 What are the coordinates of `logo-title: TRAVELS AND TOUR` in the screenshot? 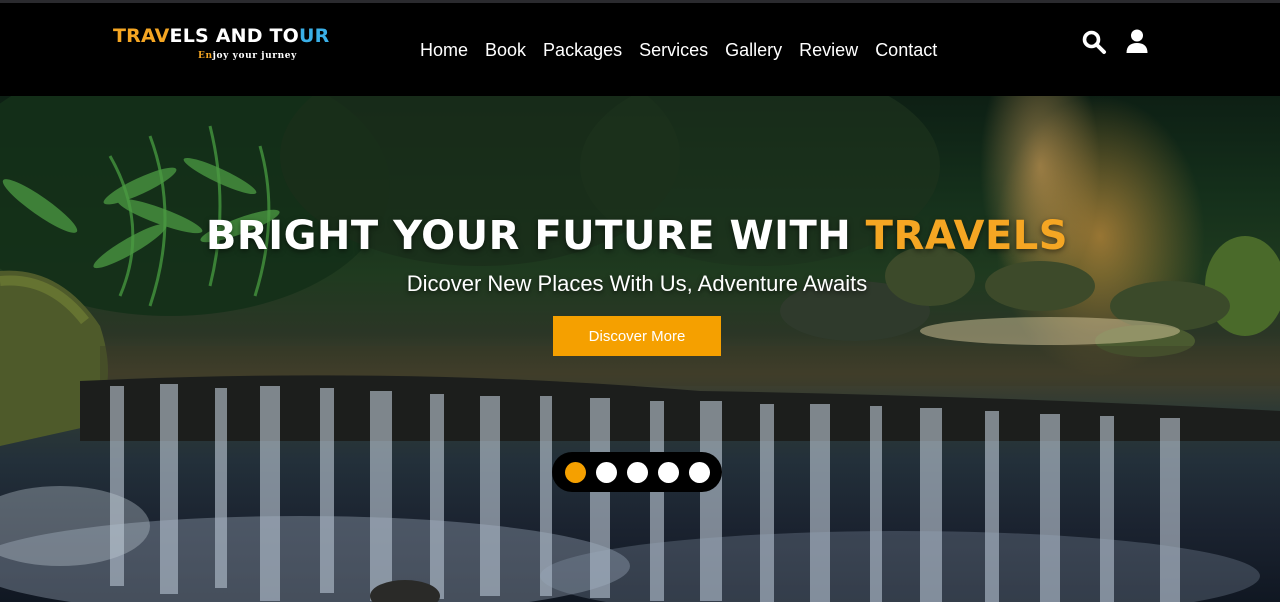 It's located at (221, 36).